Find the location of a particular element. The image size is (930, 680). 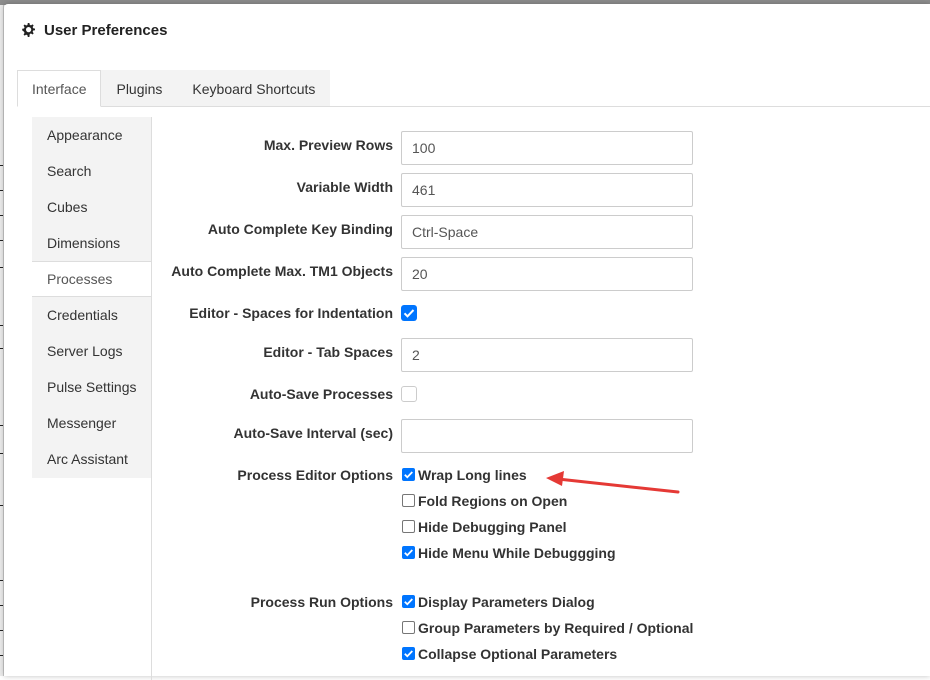

spaces-for-indentation-checkbox is located at coordinates (409, 313).